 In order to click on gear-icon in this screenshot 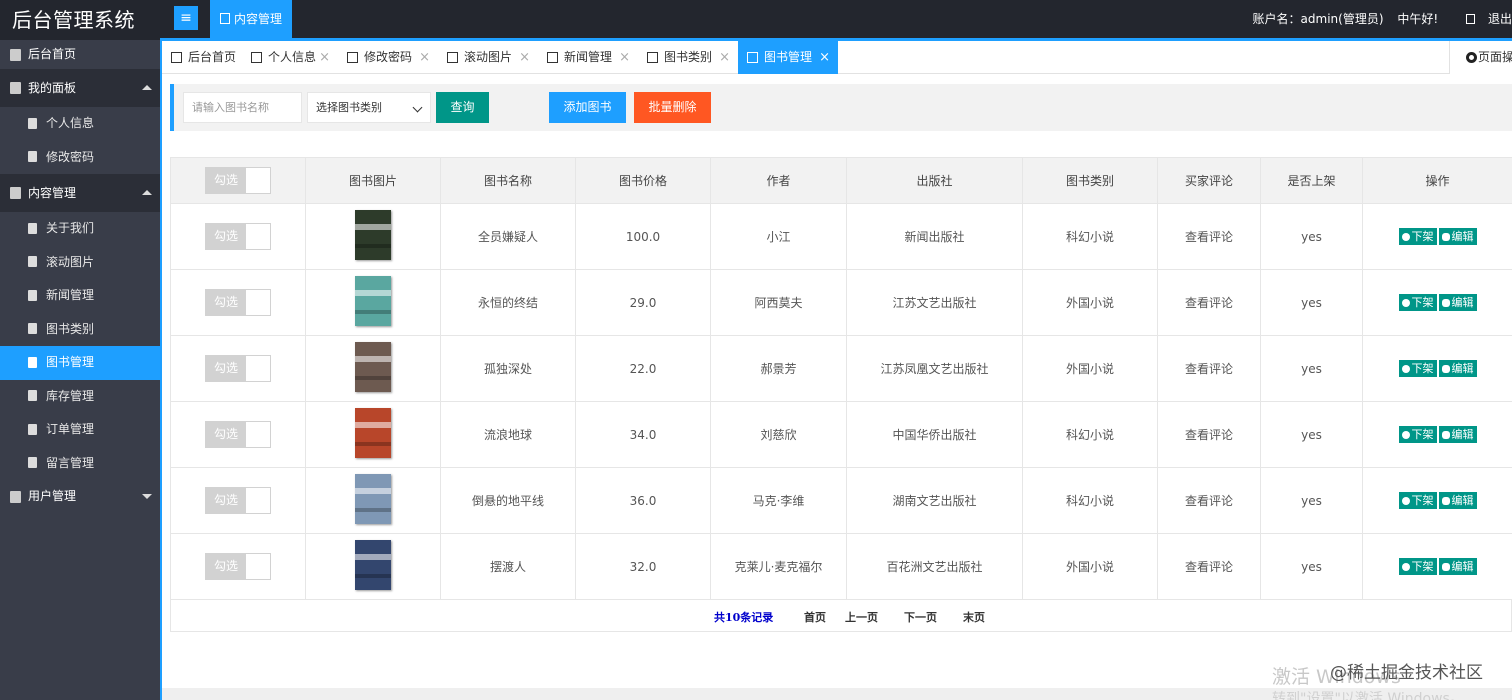, I will do `click(1405, 237)`.